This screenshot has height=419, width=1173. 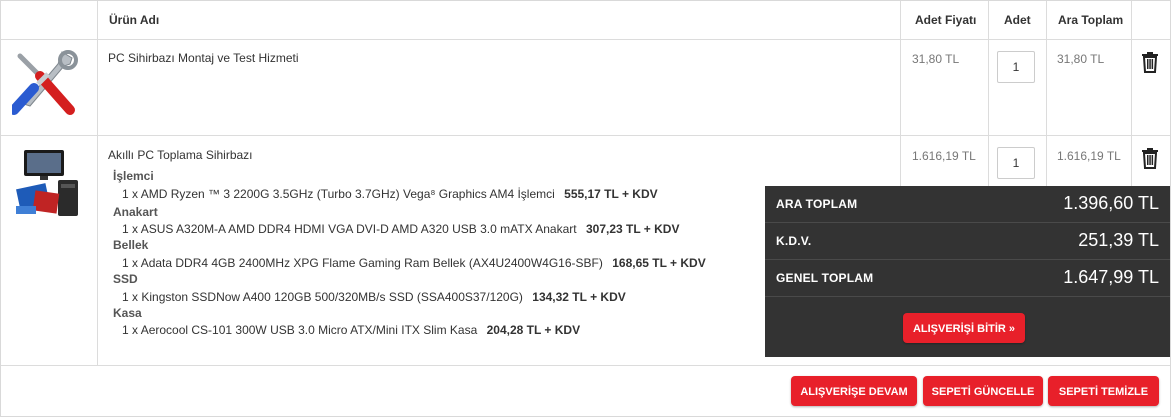 What do you see at coordinates (967, 241) in the screenshot?
I see `summary-tax-row: K.D.V. 251,39 TL` at bounding box center [967, 241].